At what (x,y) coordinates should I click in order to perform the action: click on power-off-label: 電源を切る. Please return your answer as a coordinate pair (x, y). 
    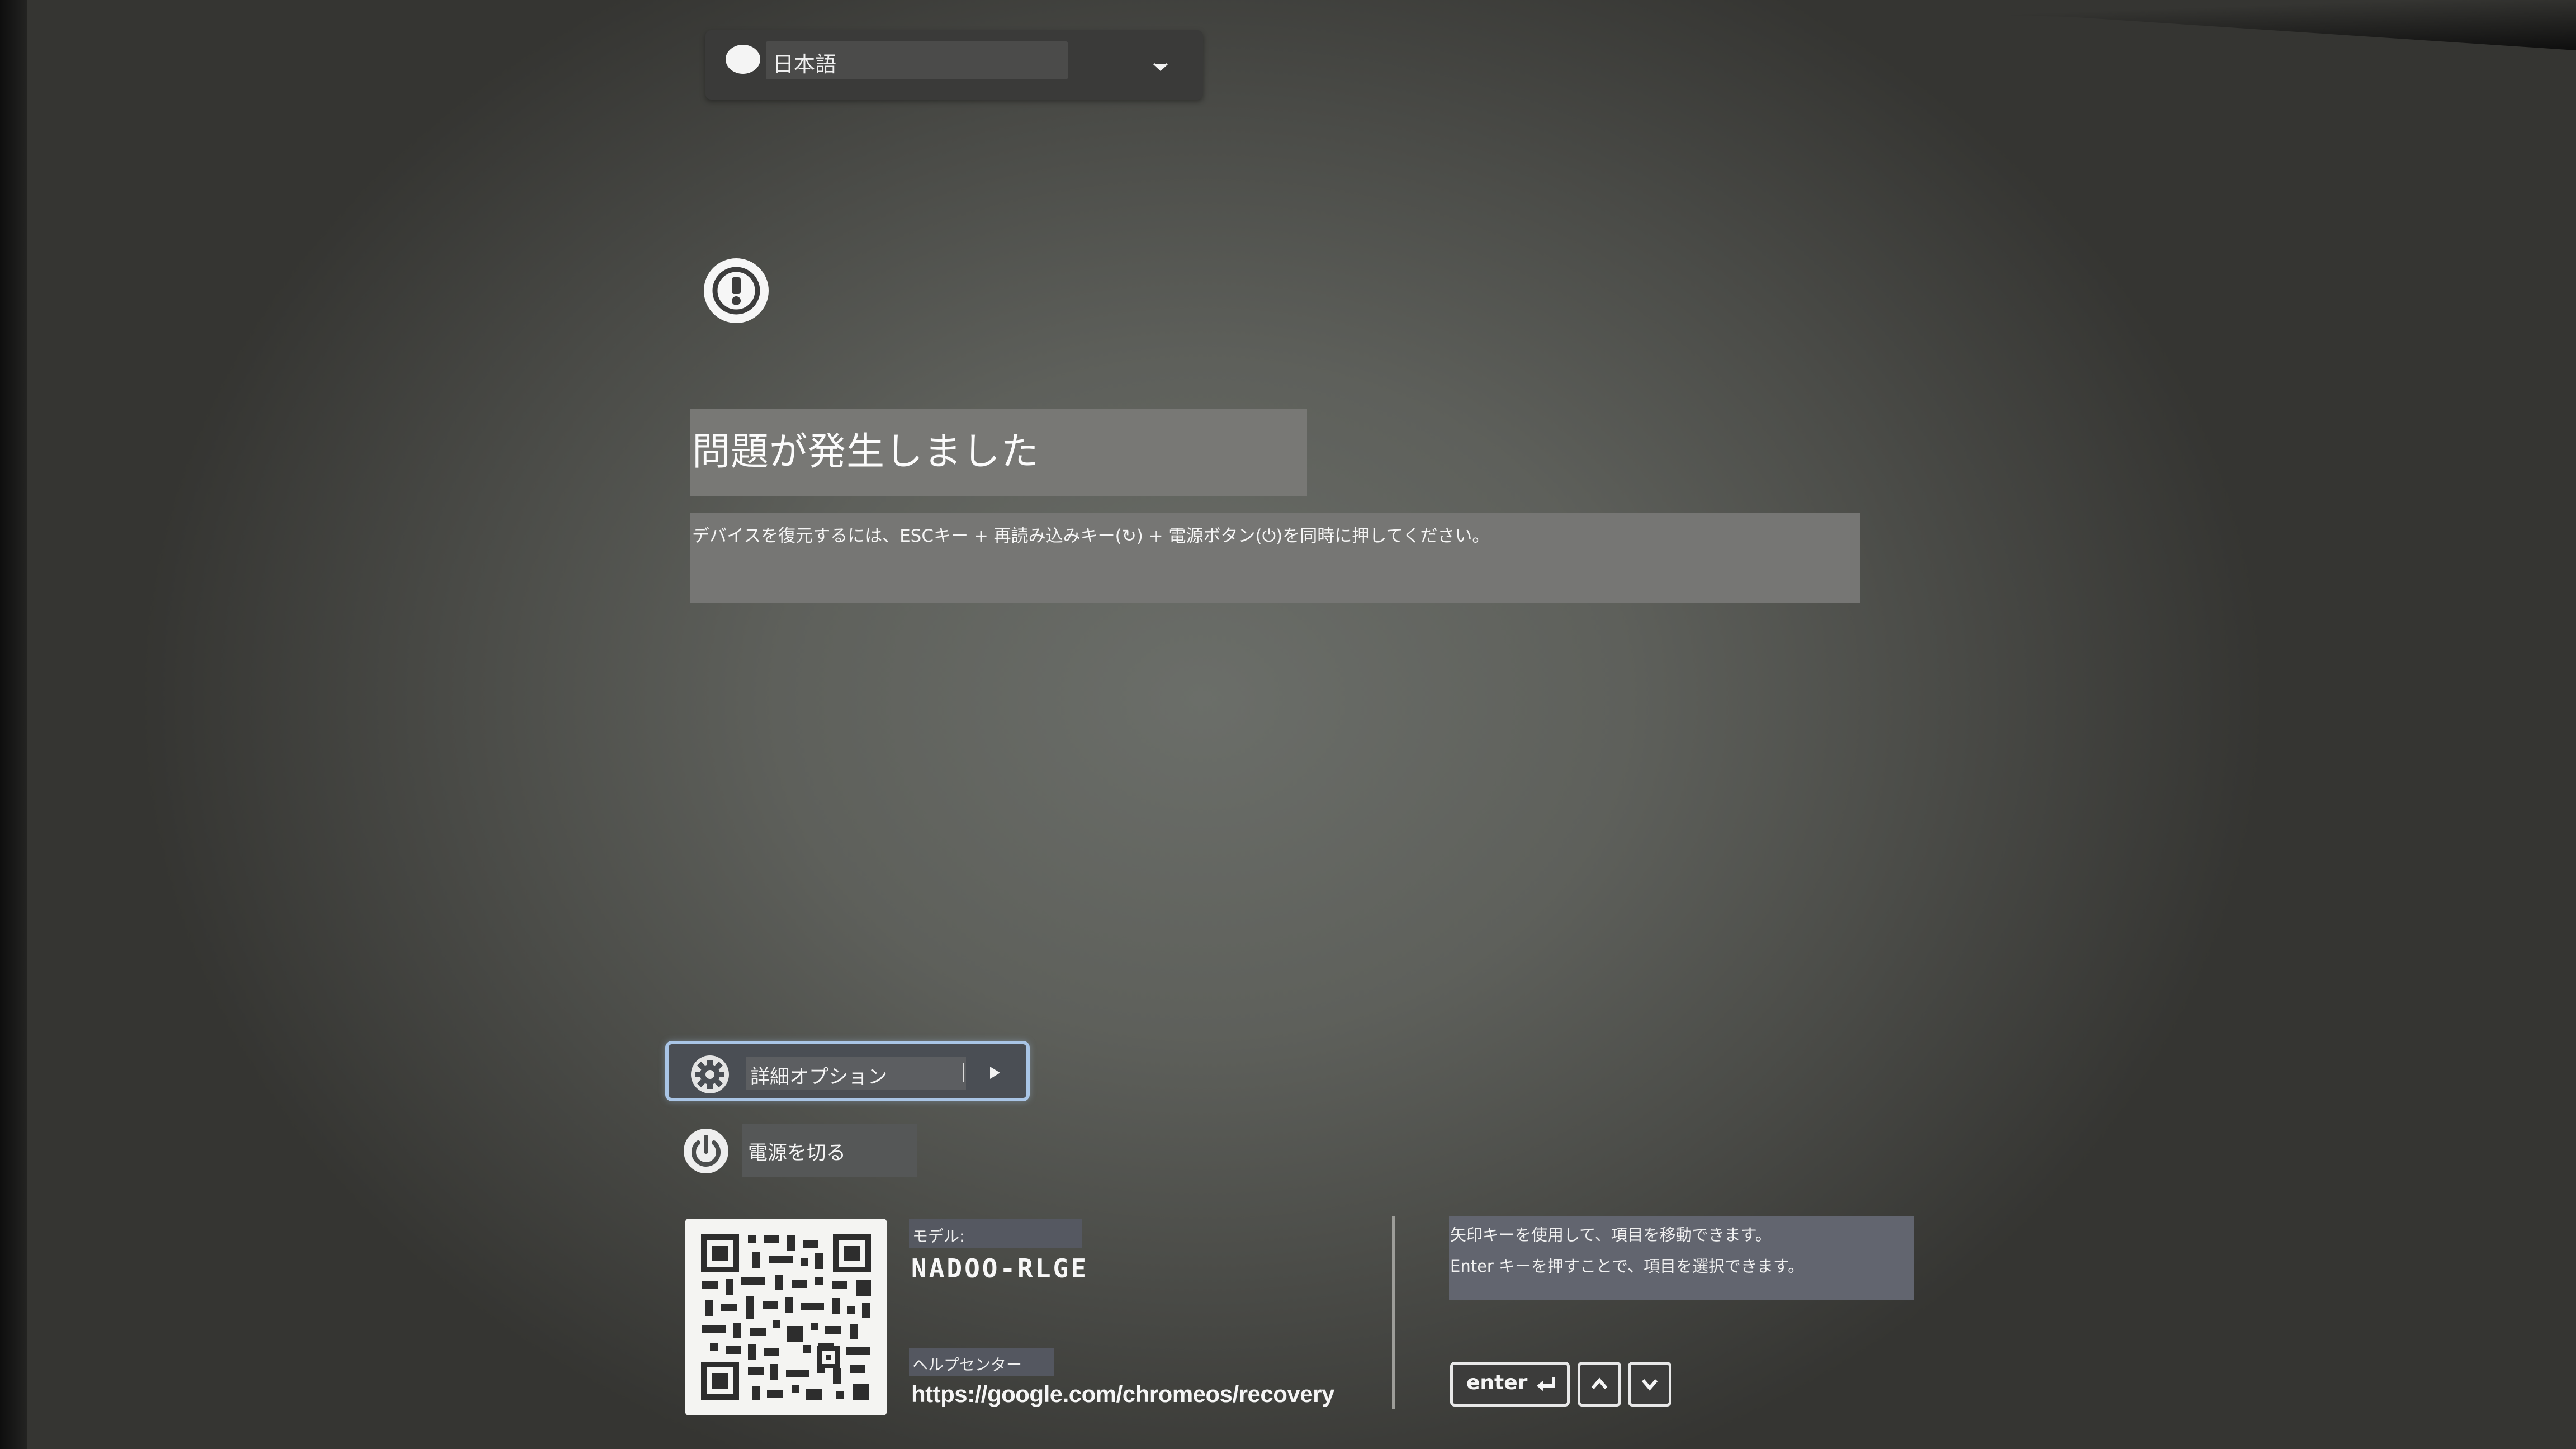
    Looking at the image, I should click on (797, 1153).